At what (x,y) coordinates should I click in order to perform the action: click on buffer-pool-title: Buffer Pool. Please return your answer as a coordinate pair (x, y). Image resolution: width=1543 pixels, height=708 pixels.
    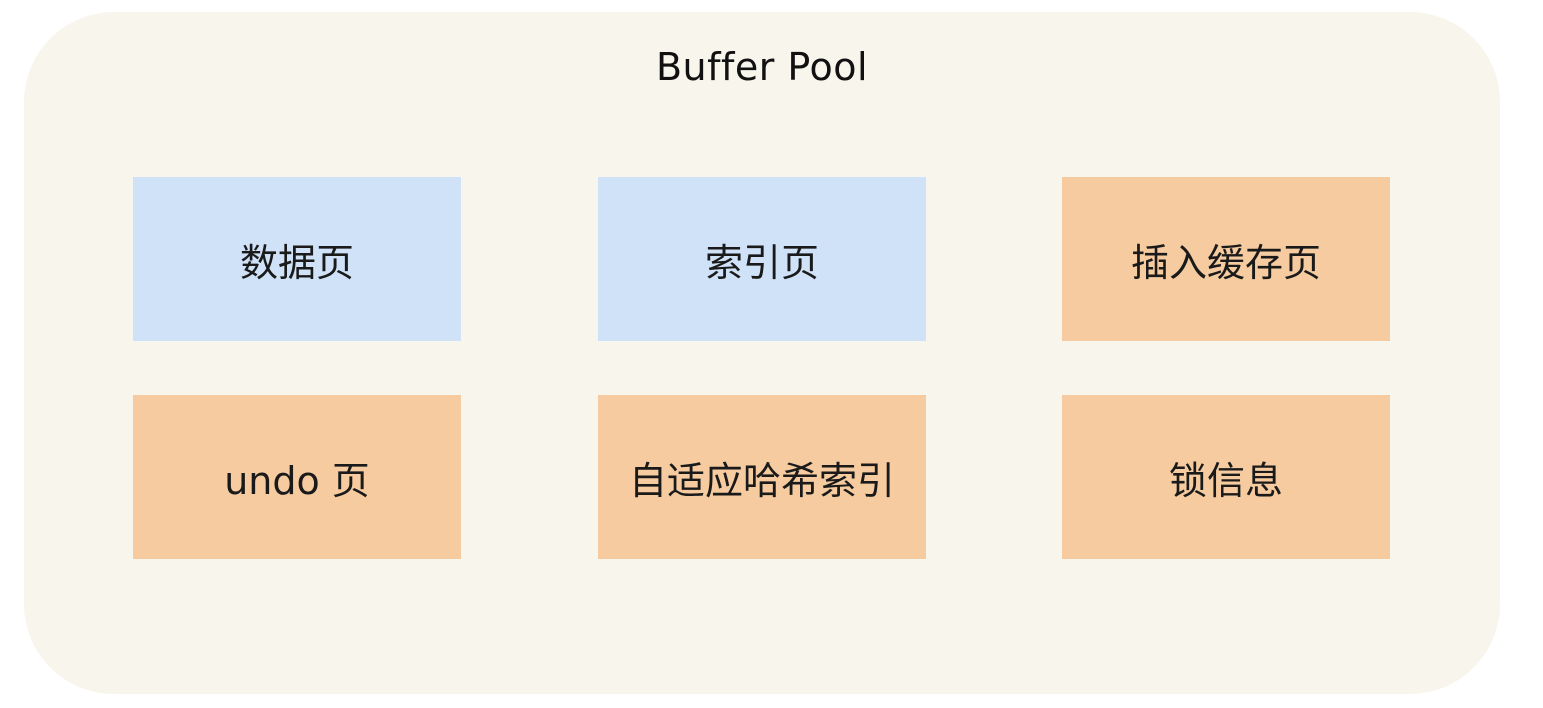
    Looking at the image, I should click on (762, 67).